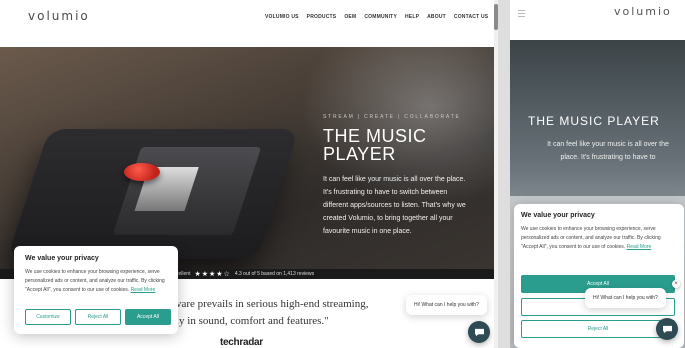 The height and width of the screenshot is (348, 685). Describe the element at coordinates (282, 17) in the screenshot. I see `nav-item-volumio-us: VOLUMIO US` at that location.